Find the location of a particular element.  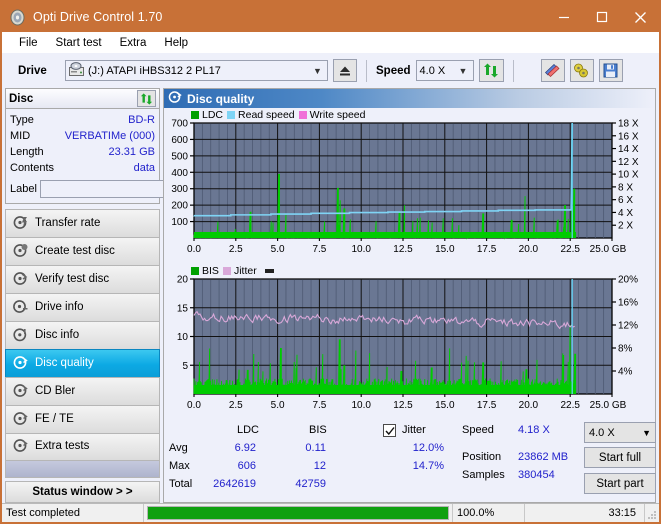

stats-row-max: Max is located at coordinates (179, 466).